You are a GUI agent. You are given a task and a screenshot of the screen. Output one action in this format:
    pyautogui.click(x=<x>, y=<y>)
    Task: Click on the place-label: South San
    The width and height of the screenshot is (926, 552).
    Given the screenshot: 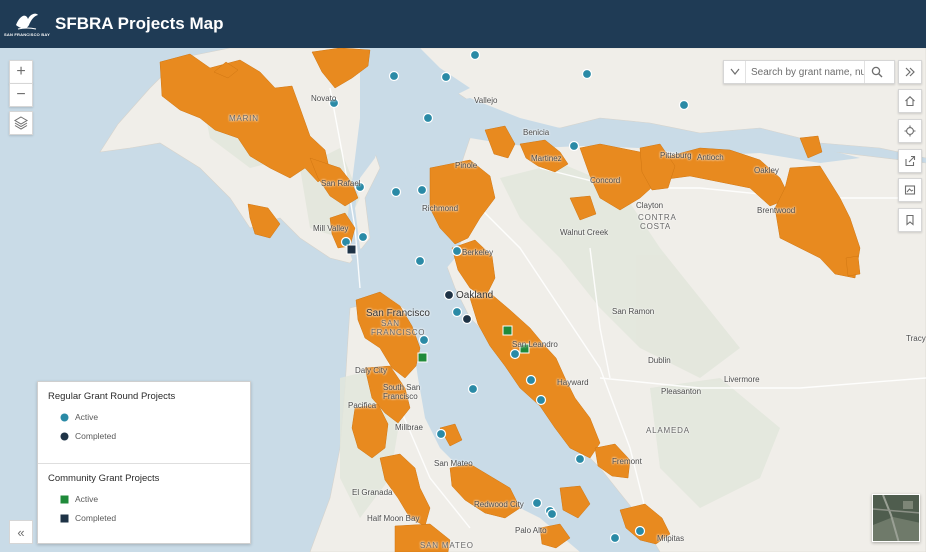 What is the action you would take?
    pyautogui.click(x=402, y=387)
    